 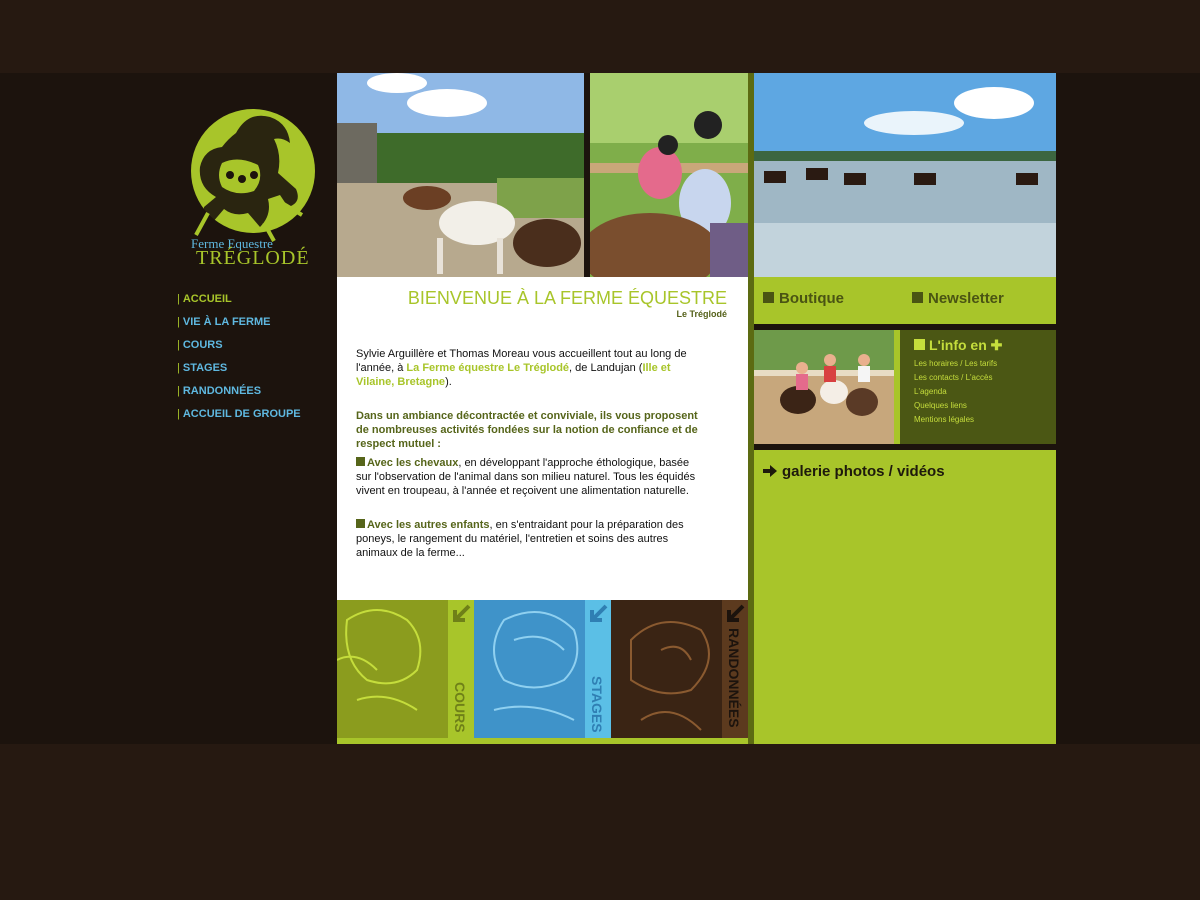 What do you see at coordinates (567, 298) in the screenshot?
I see `page-title: BIENVENUE À LA FERME ÉQUESTRE` at bounding box center [567, 298].